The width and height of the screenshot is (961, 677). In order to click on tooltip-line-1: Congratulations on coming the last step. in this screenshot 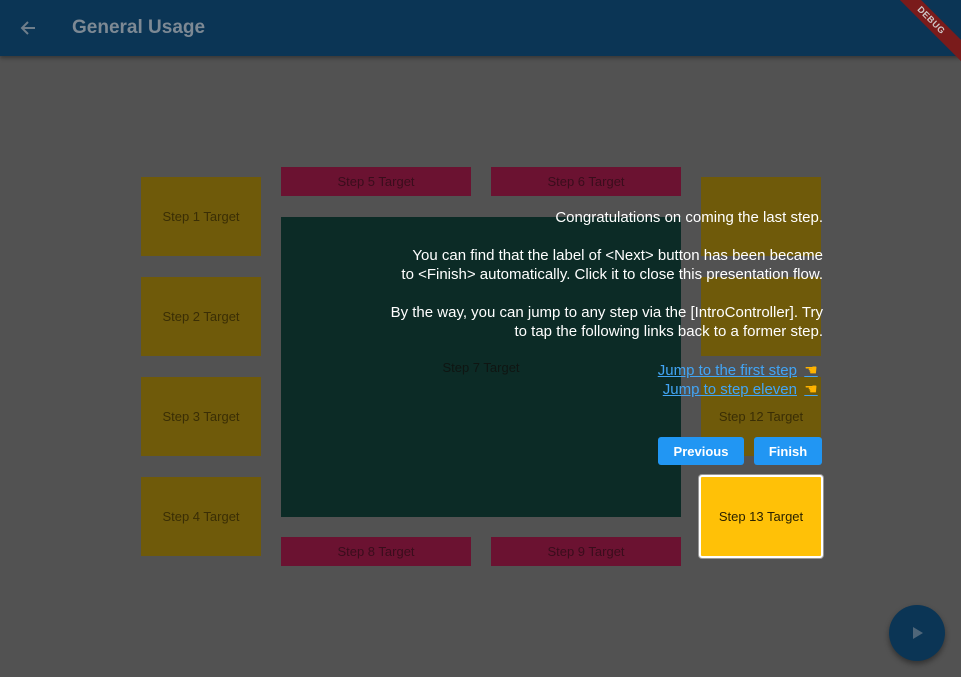, I will do `click(689, 217)`.